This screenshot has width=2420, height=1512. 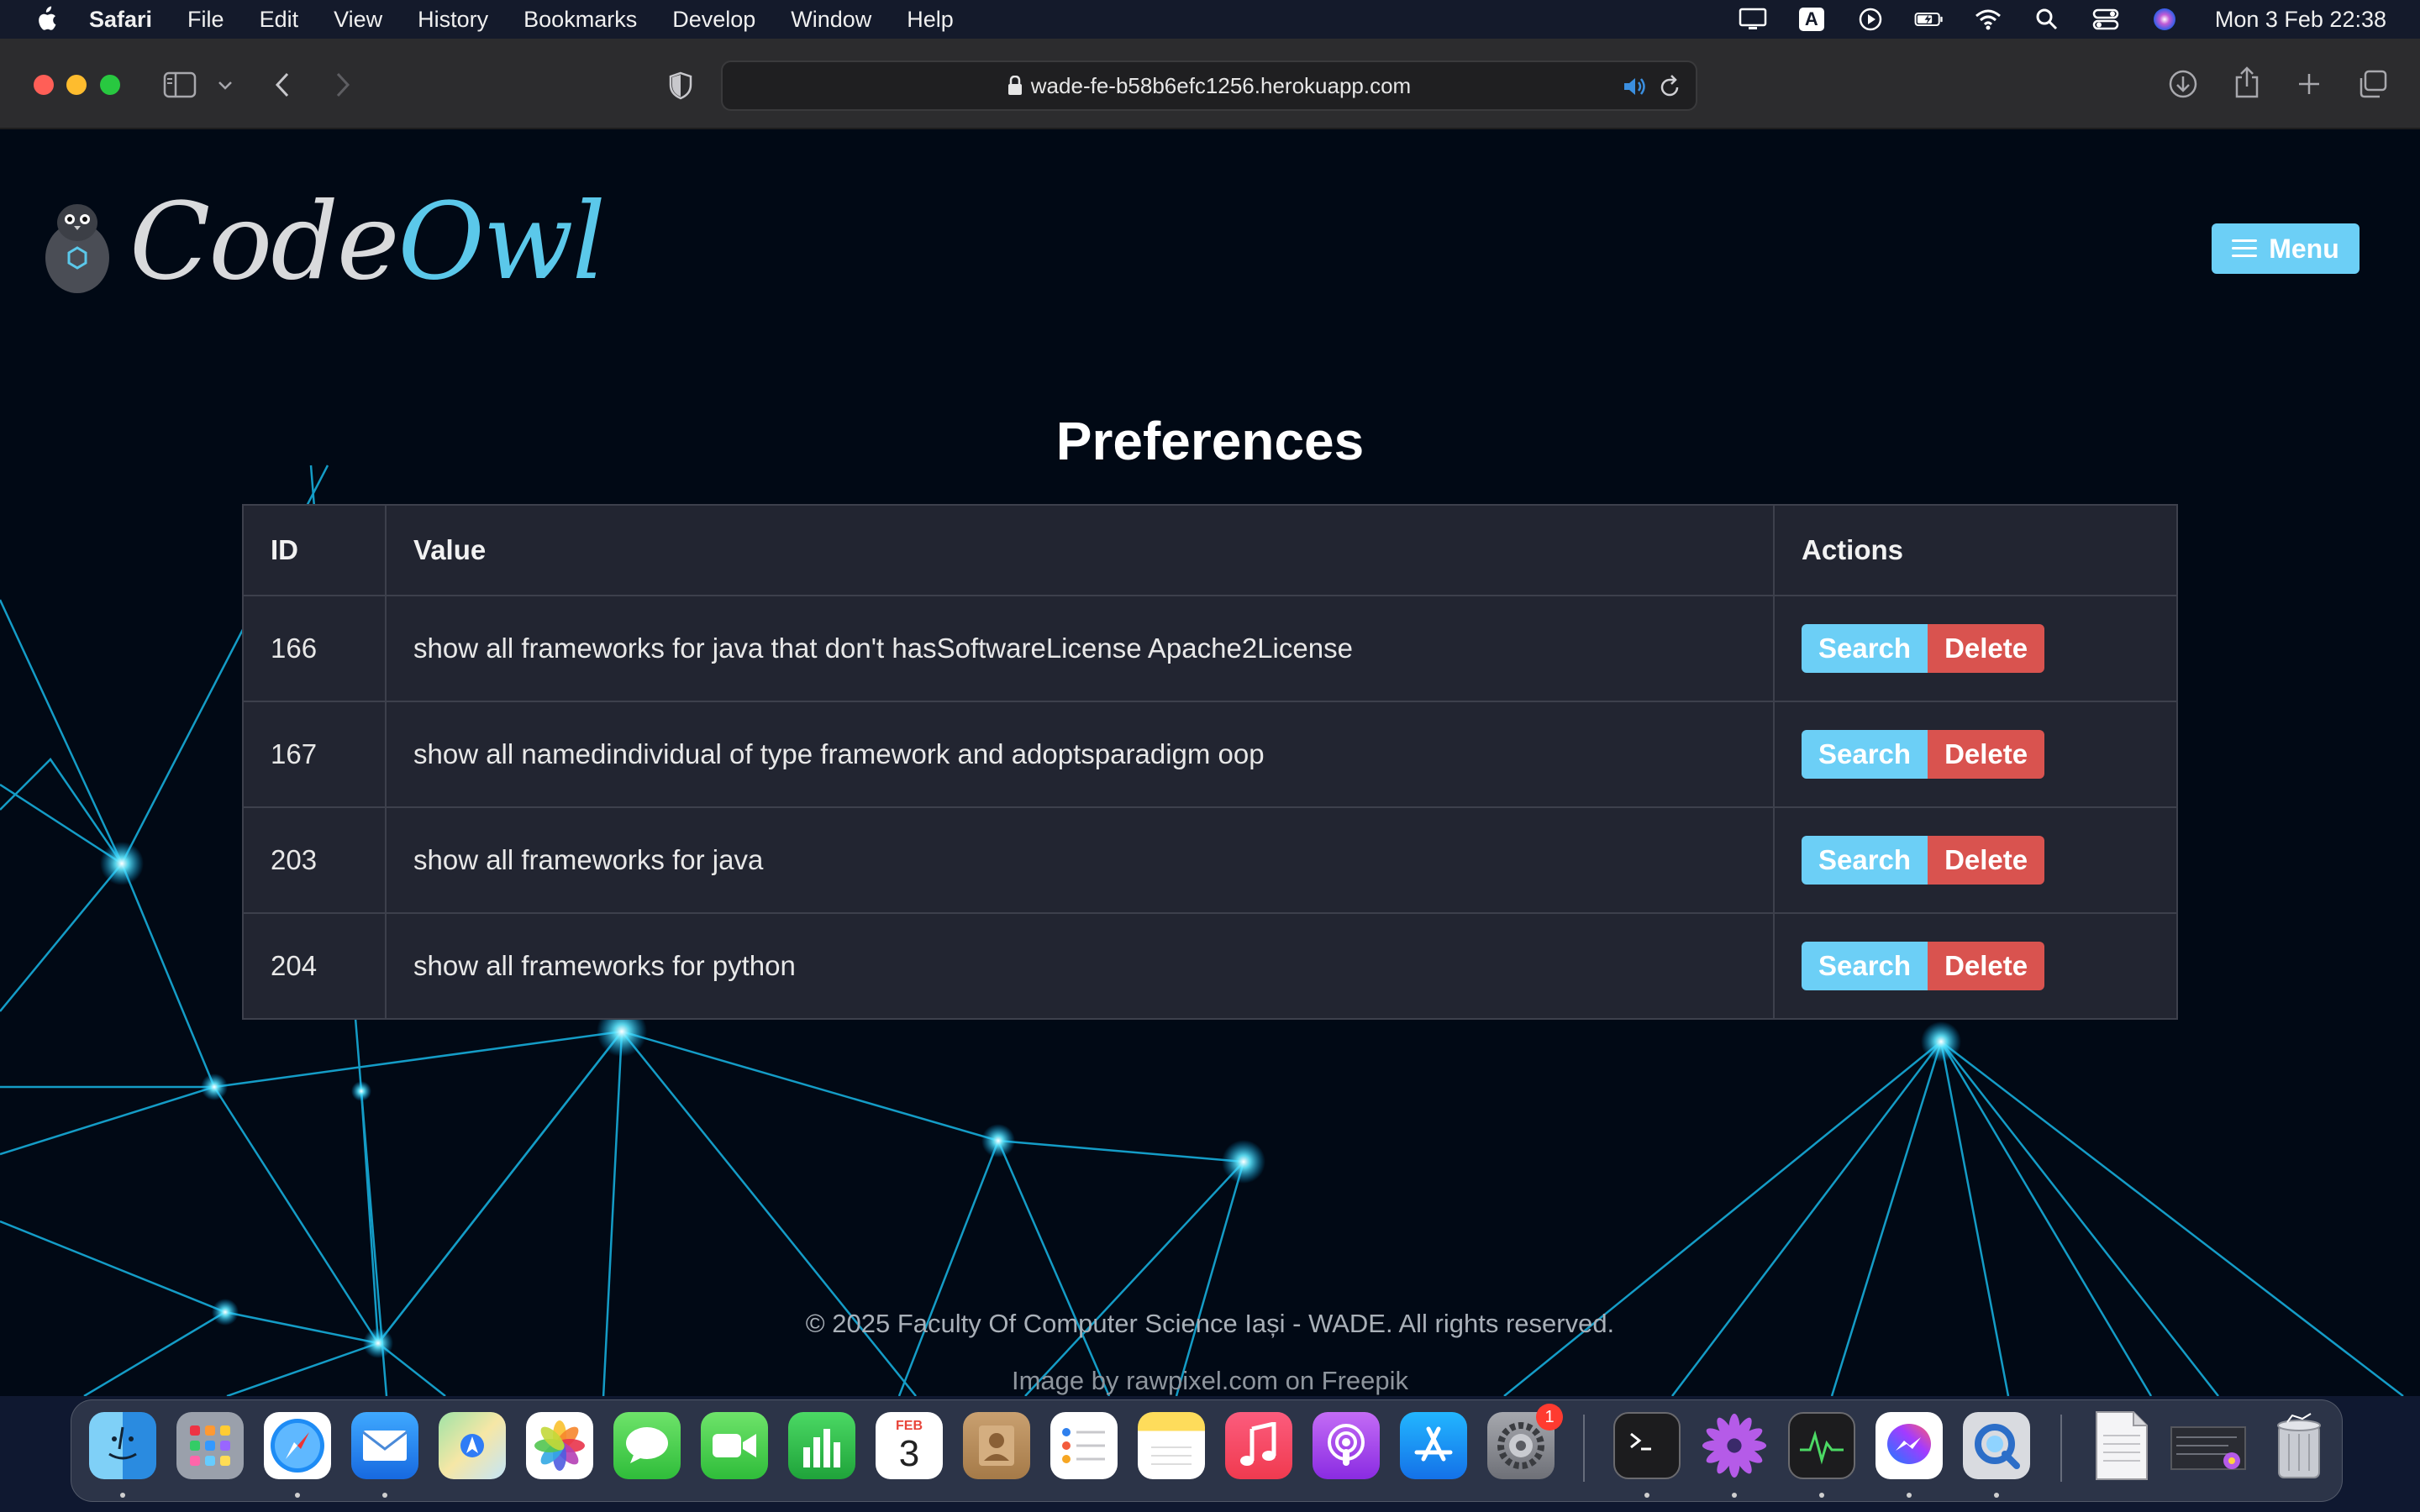 I want to click on now-playing-icon, so click(x=1870, y=19).